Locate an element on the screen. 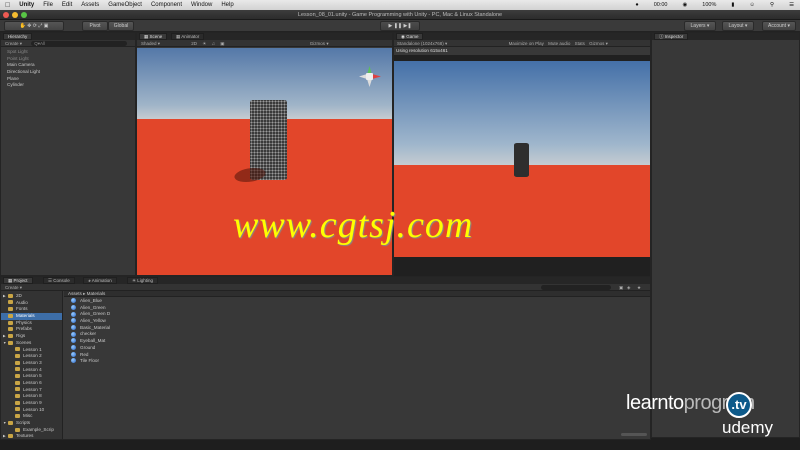  folder-tree-item: Lesson 1 is located at coordinates (31, 350).